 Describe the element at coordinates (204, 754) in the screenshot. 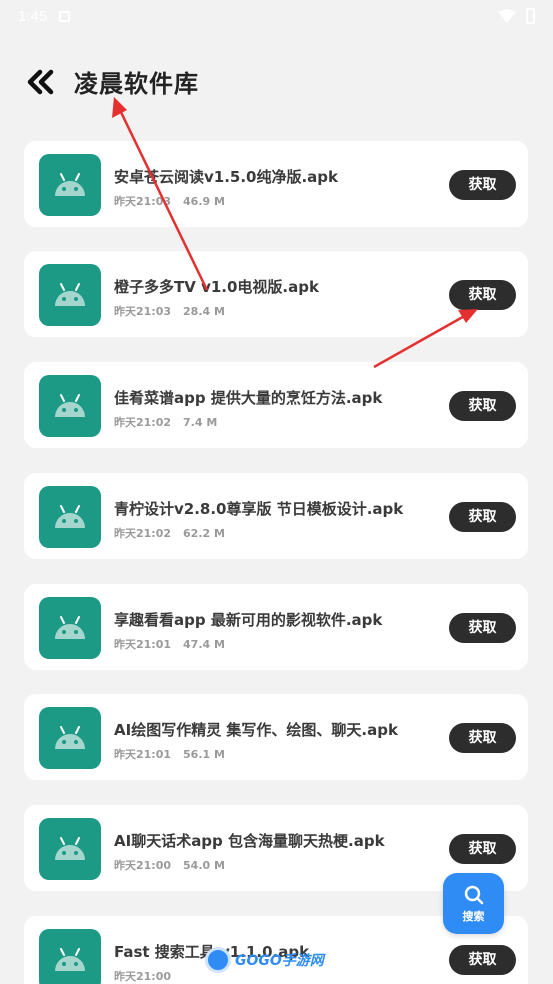

I see `file-size: 56.1 M` at that location.